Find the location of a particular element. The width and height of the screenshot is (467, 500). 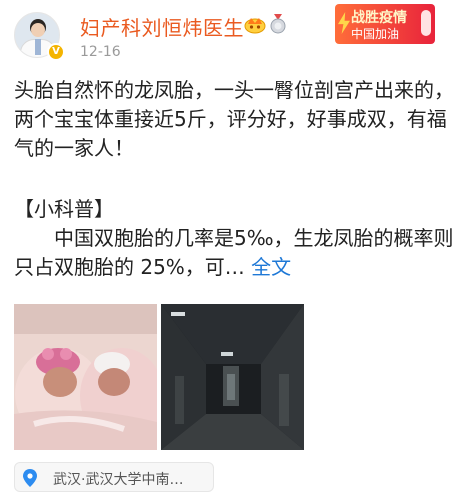

crown-icon is located at coordinates (255, 24).